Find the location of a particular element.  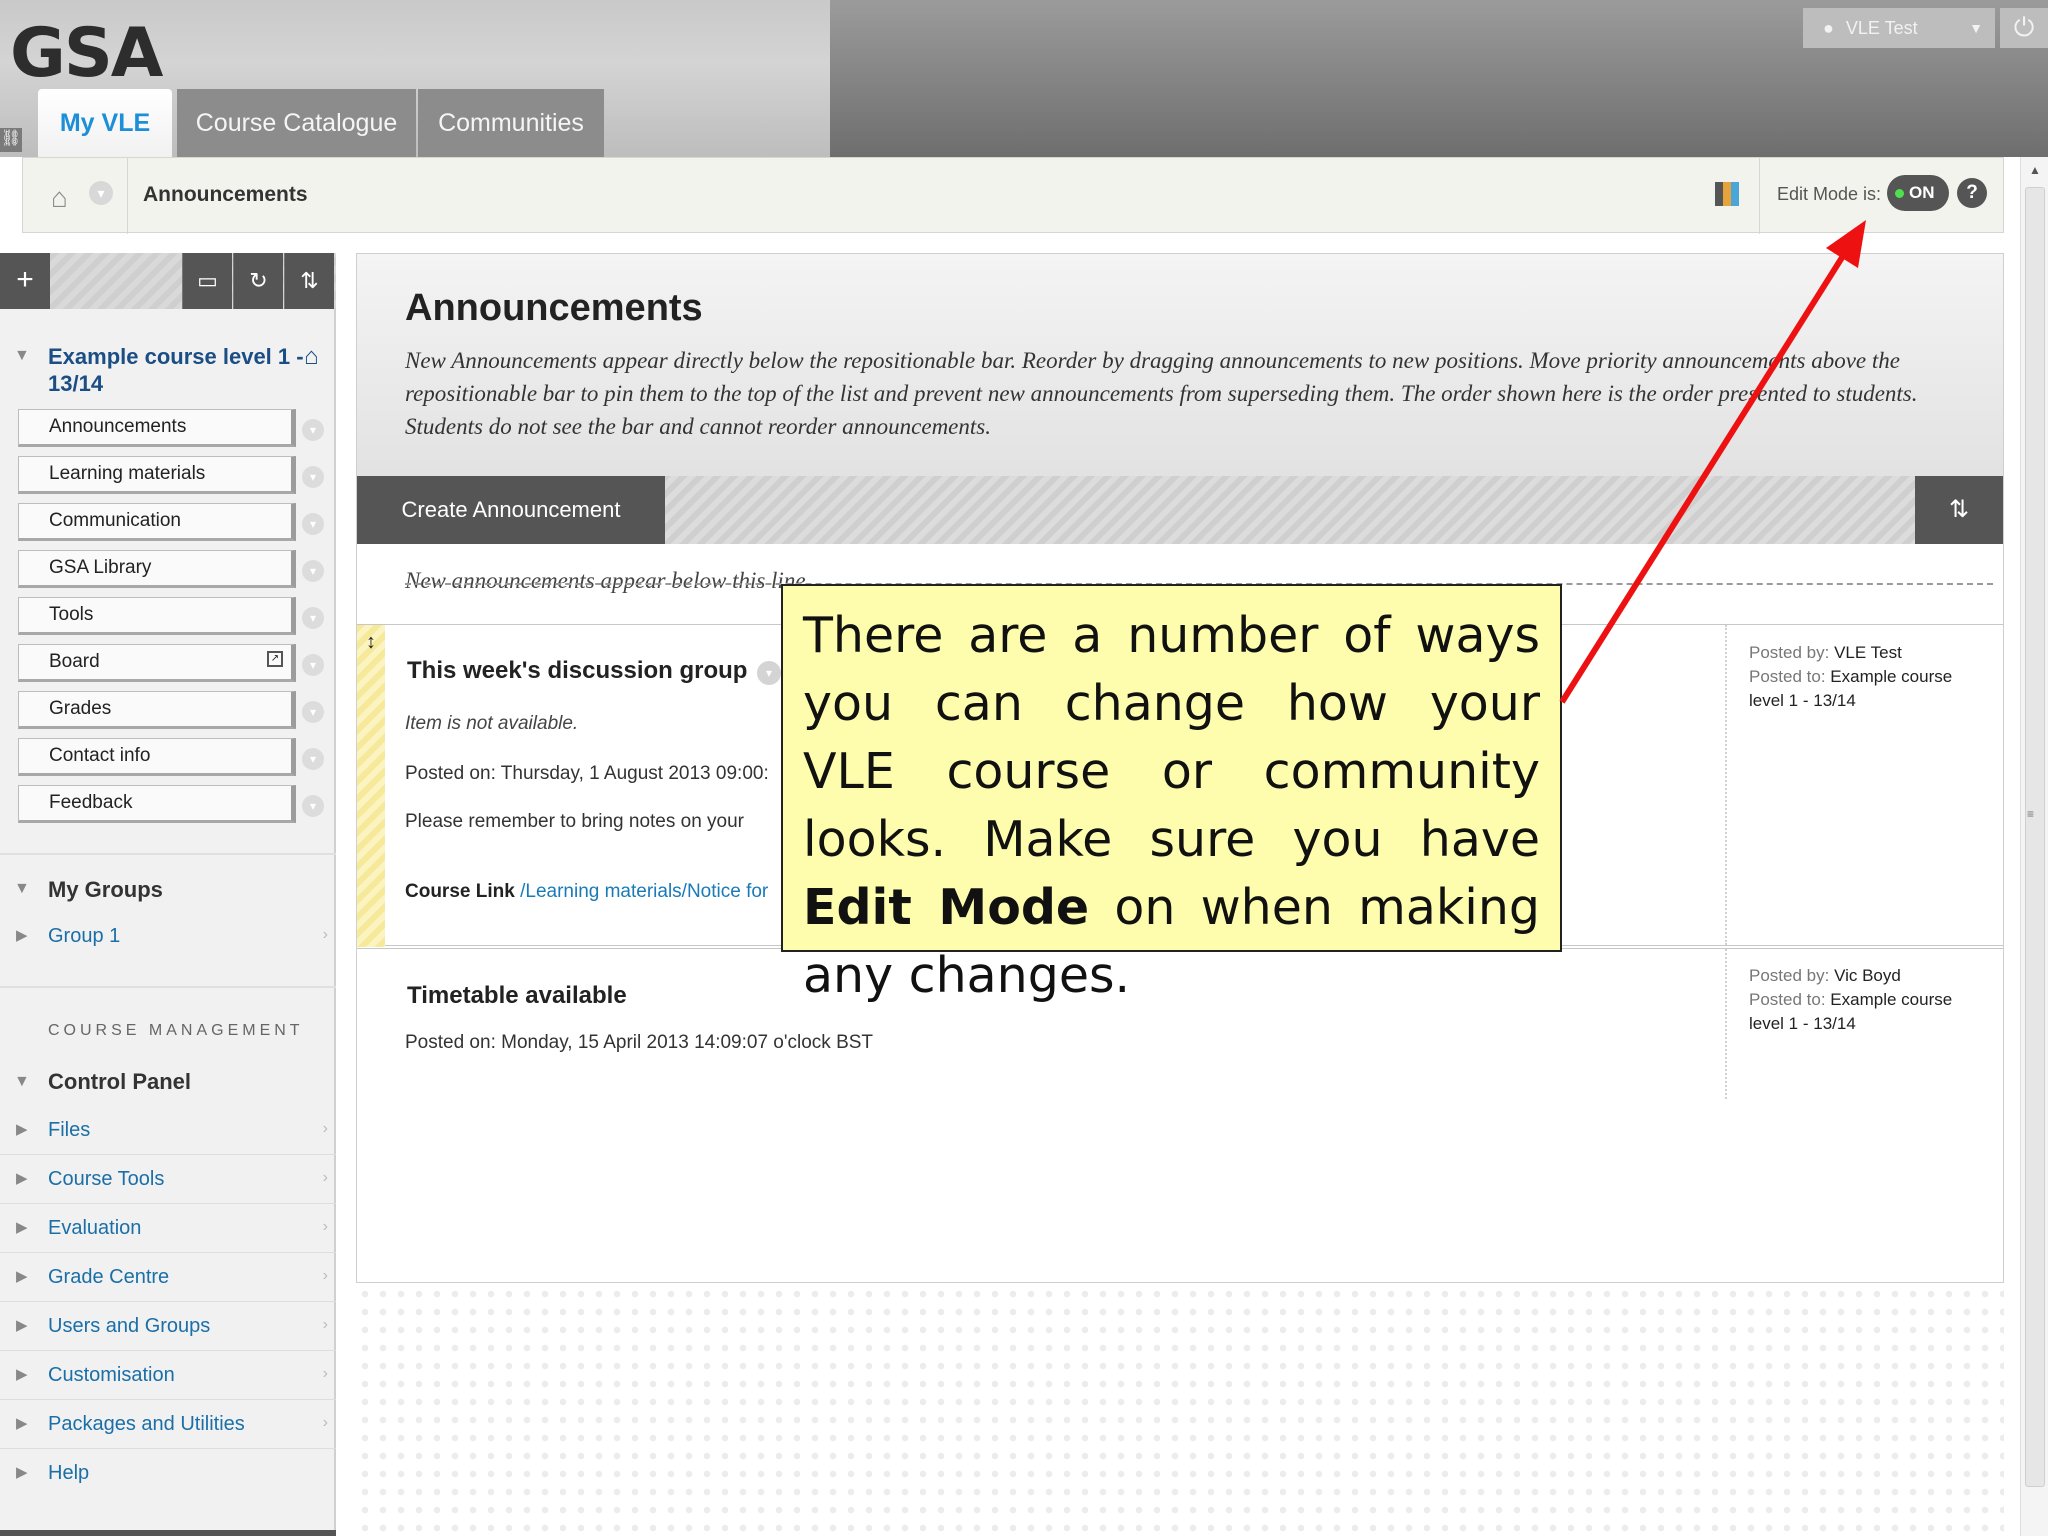

course-link-target: /Learning materials/Notice for is located at coordinates (644, 891).